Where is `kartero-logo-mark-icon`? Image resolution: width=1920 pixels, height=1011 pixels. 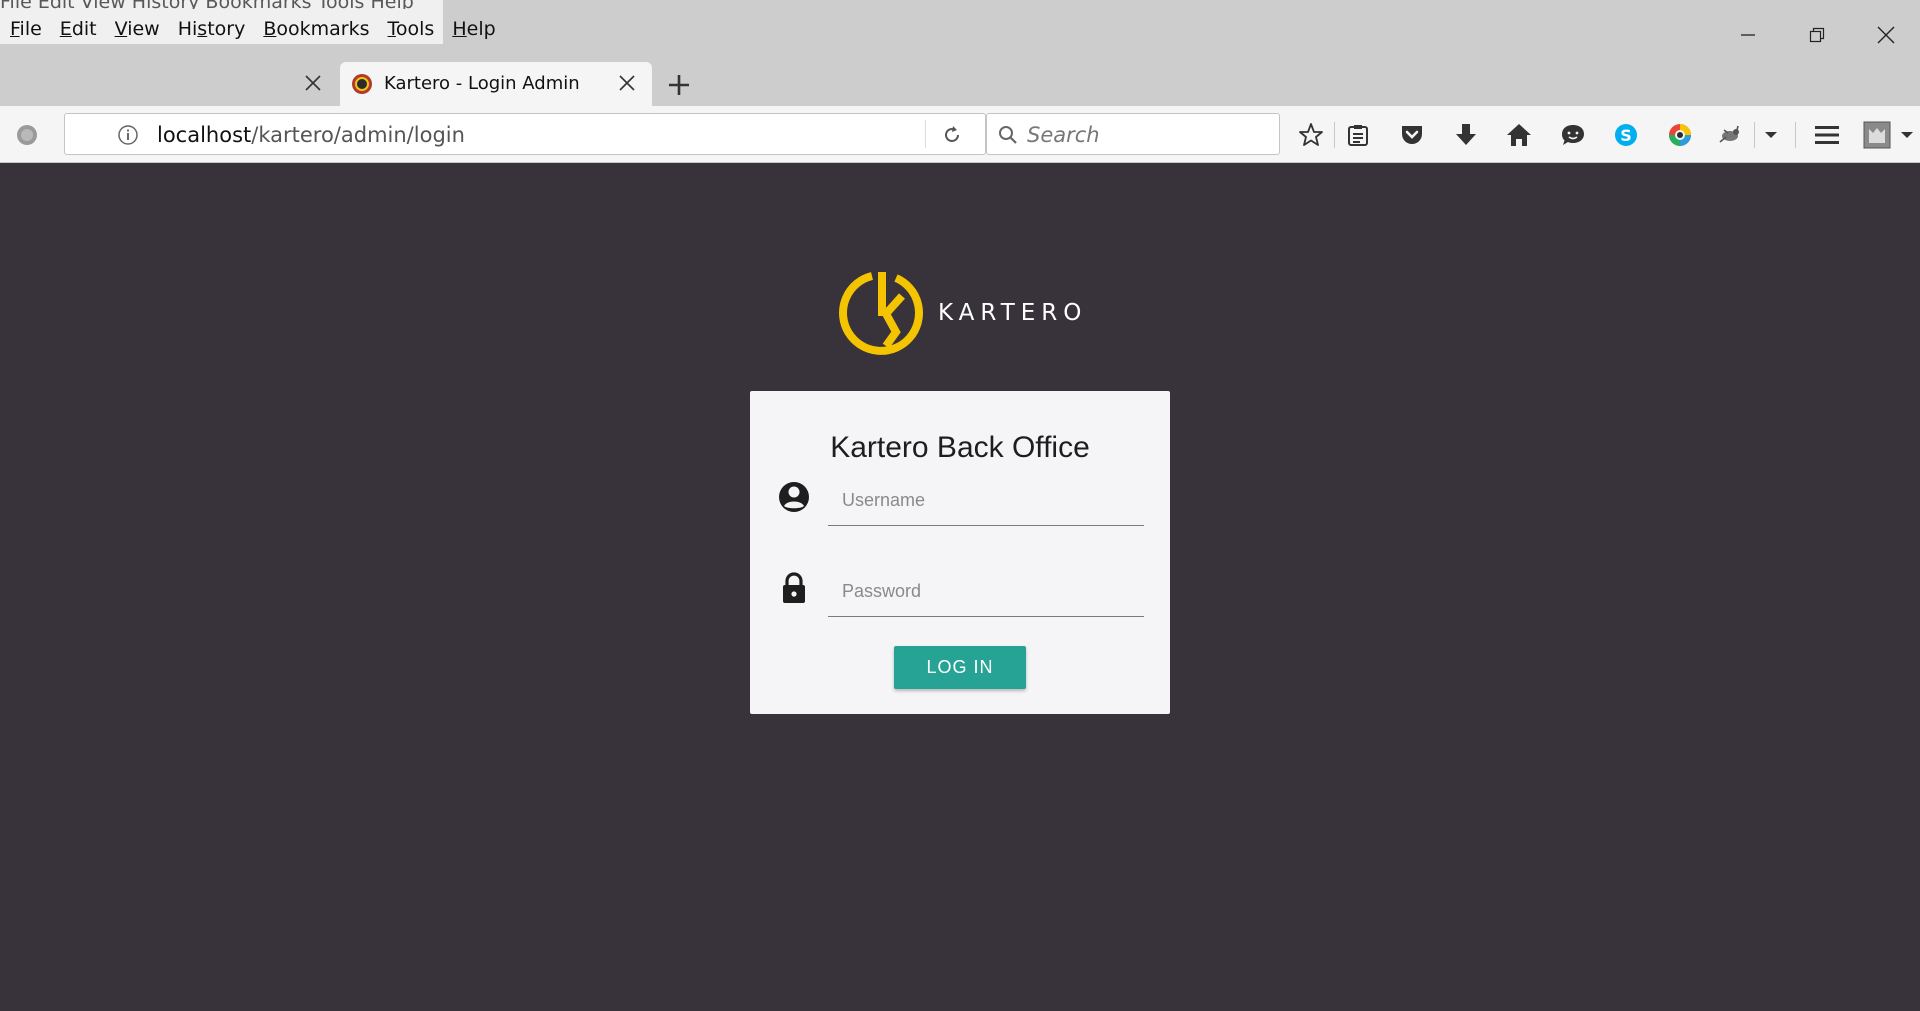 kartero-logo-mark-icon is located at coordinates (881, 313).